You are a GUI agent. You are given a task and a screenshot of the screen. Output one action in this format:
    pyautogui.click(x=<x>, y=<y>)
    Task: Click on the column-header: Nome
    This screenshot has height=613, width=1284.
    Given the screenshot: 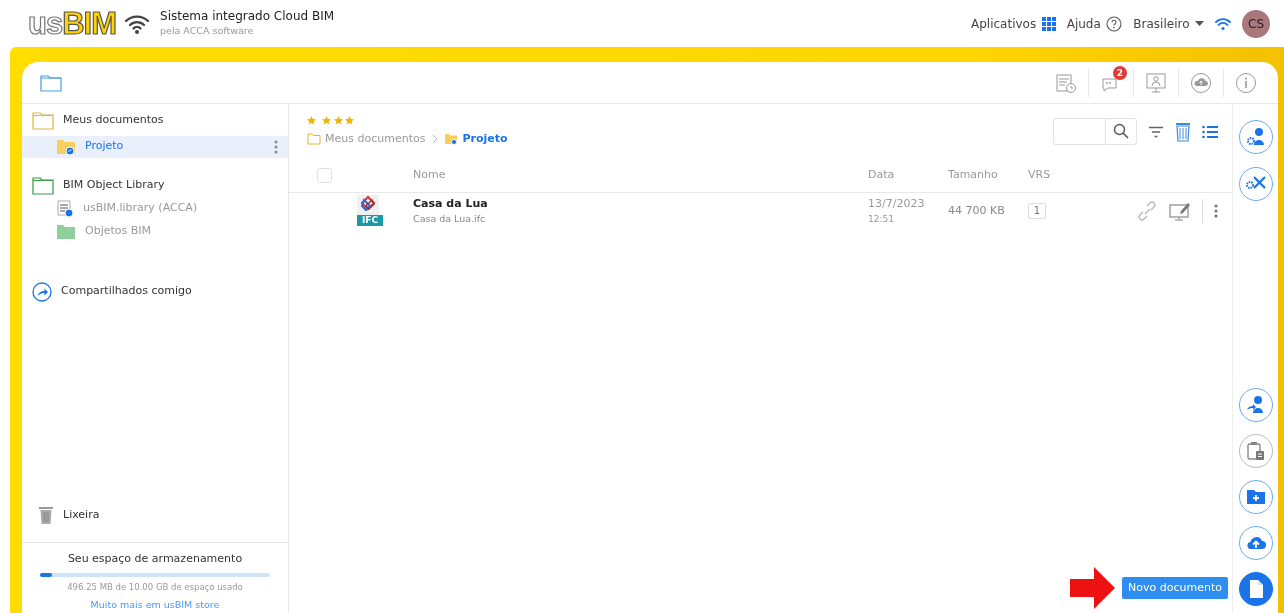 What is the action you would take?
    pyautogui.click(x=430, y=175)
    